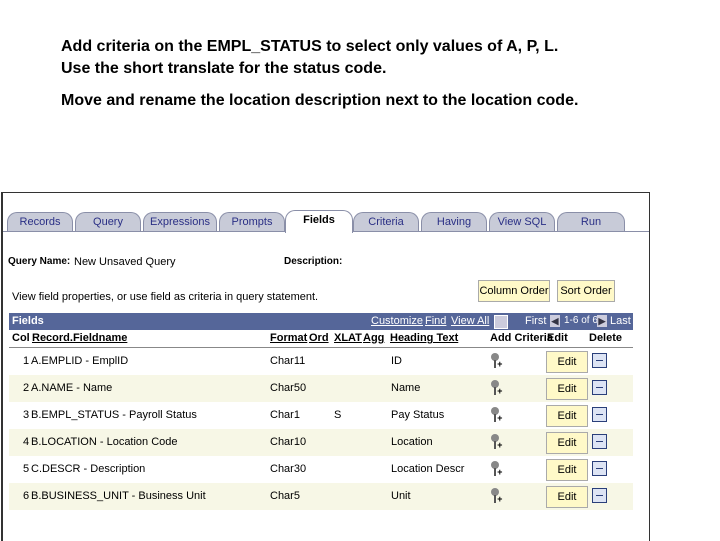  Describe the element at coordinates (313, 261) in the screenshot. I see `description-label: Description:` at that location.